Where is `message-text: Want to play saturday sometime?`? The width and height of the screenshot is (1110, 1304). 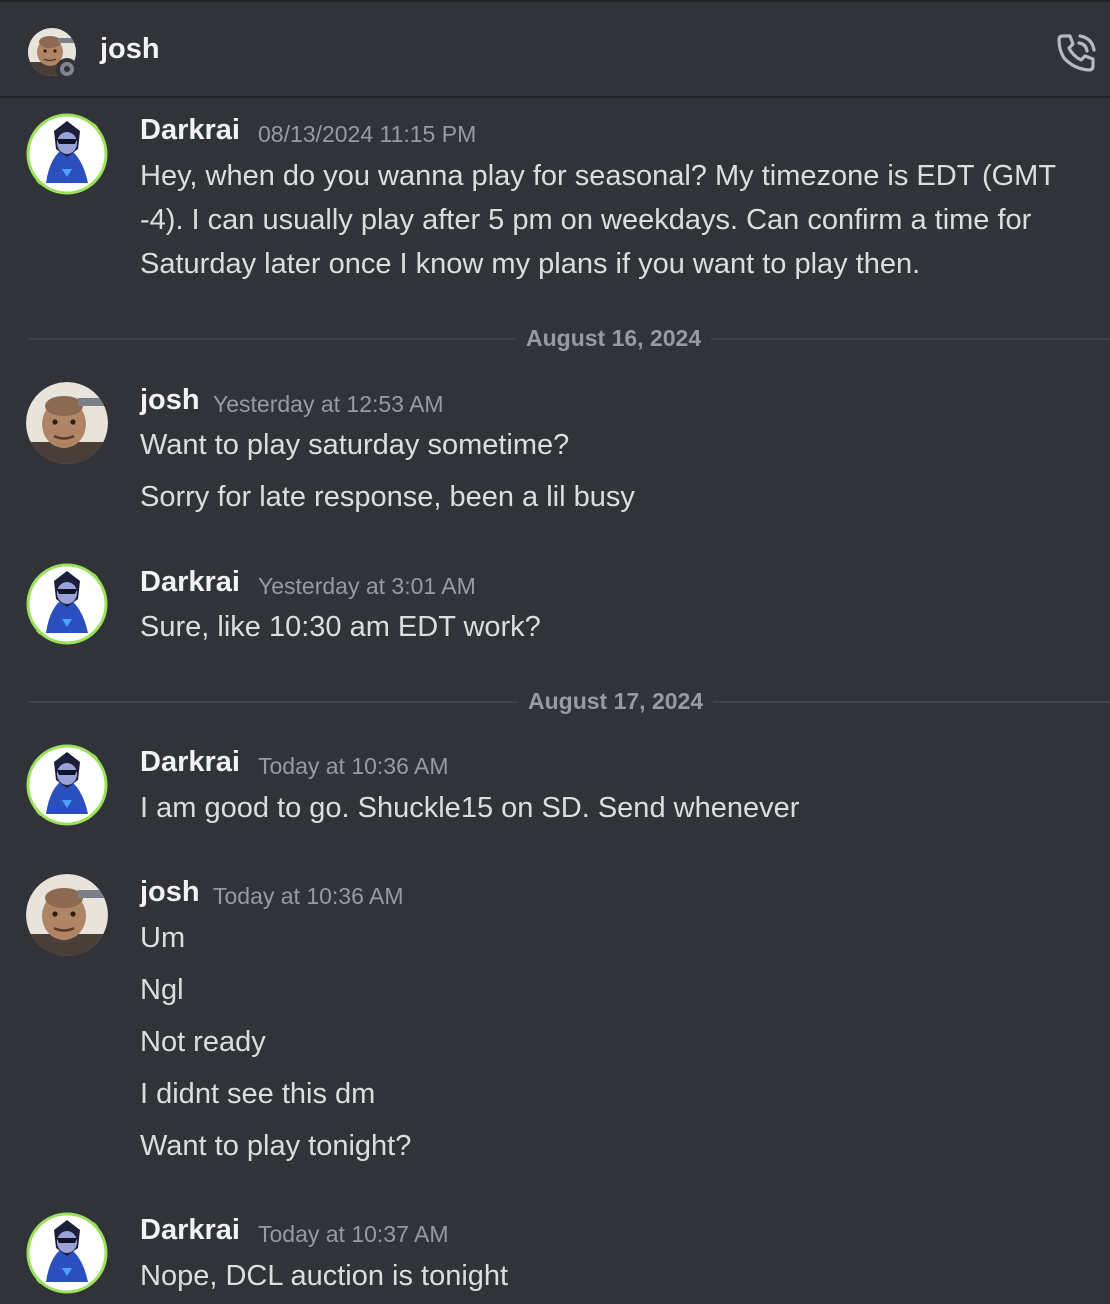
message-text: Want to play saturday sometime? is located at coordinates (355, 445).